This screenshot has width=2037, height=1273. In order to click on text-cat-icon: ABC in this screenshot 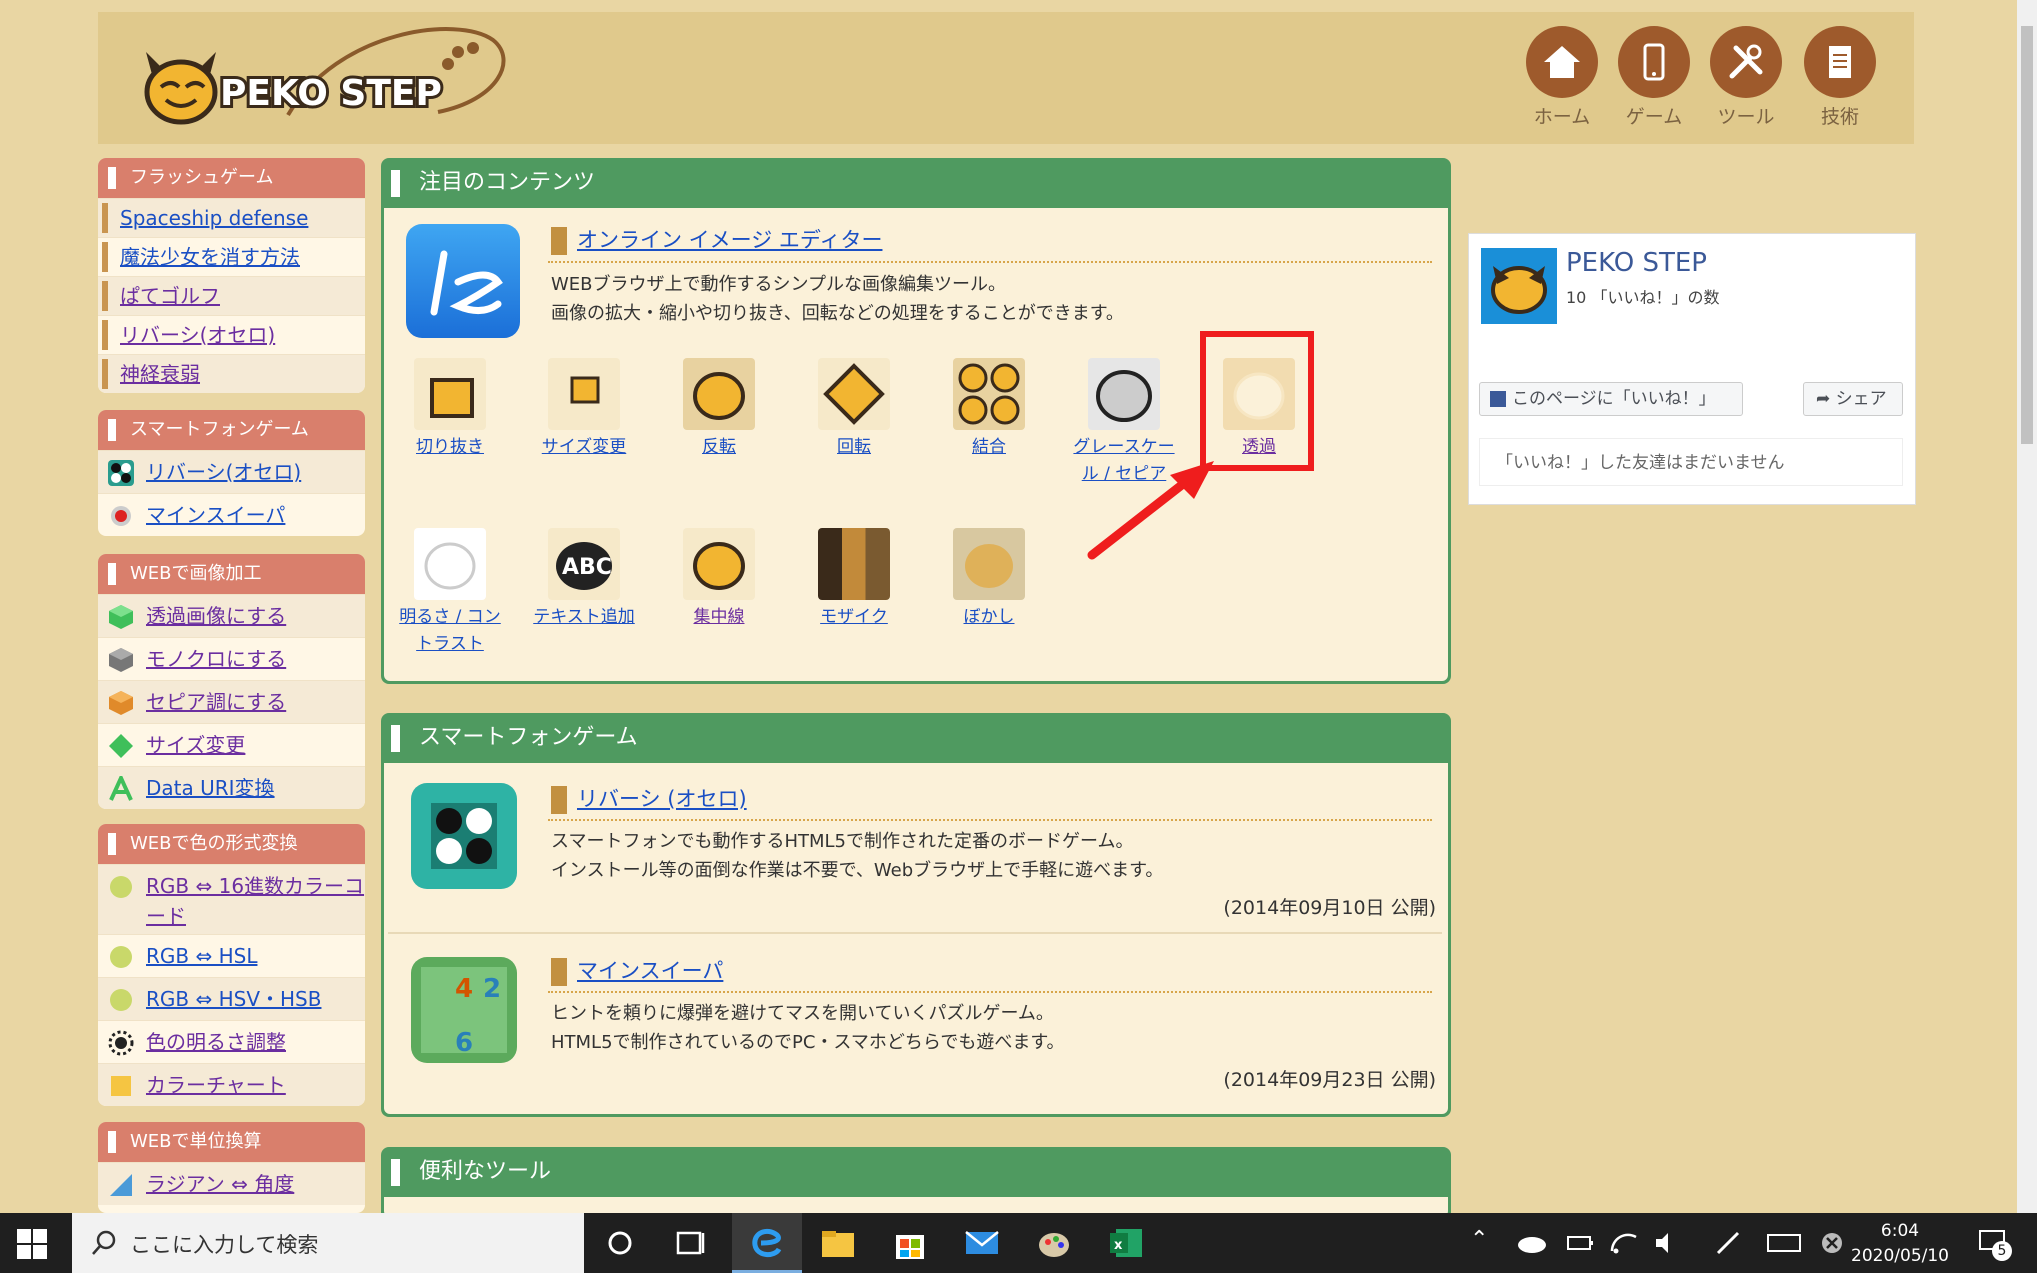, I will do `click(584, 564)`.